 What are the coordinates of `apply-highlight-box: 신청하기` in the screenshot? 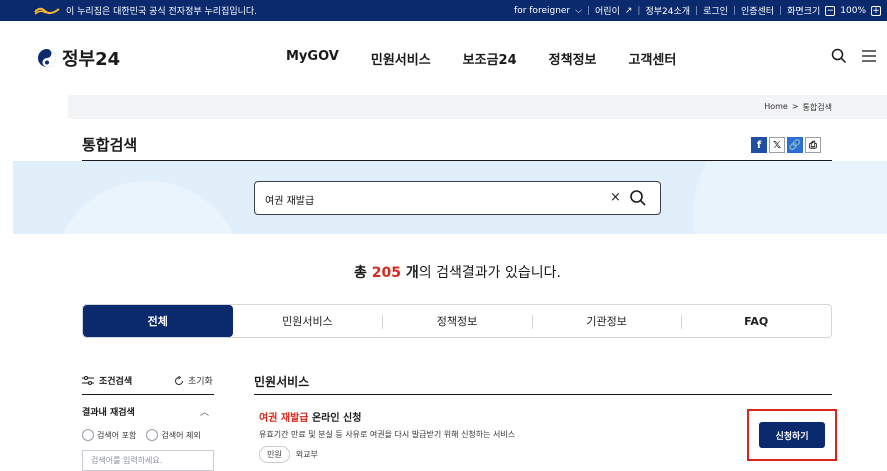 It's located at (792, 435).